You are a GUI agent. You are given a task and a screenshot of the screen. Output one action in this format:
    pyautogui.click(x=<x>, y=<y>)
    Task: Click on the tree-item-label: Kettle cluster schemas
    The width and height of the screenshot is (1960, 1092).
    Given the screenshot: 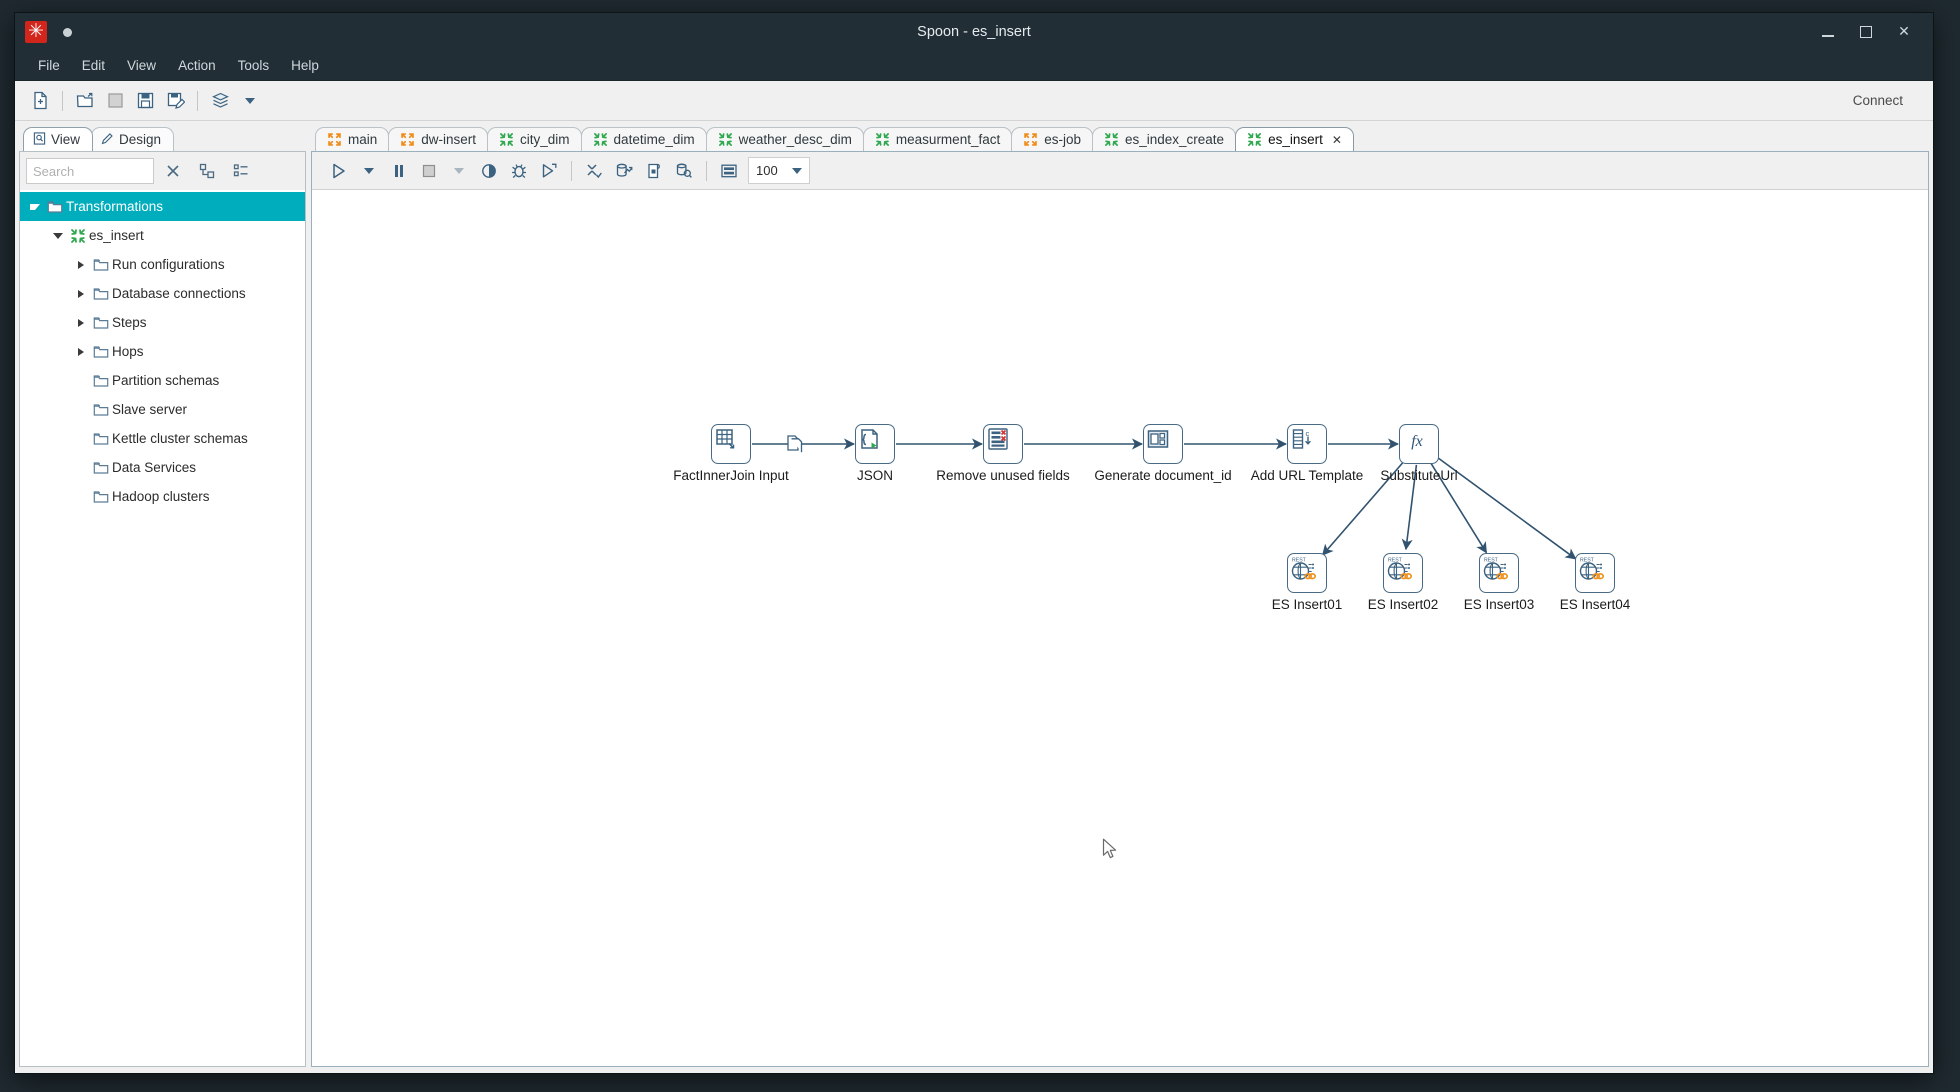 What is the action you would take?
    pyautogui.click(x=180, y=438)
    